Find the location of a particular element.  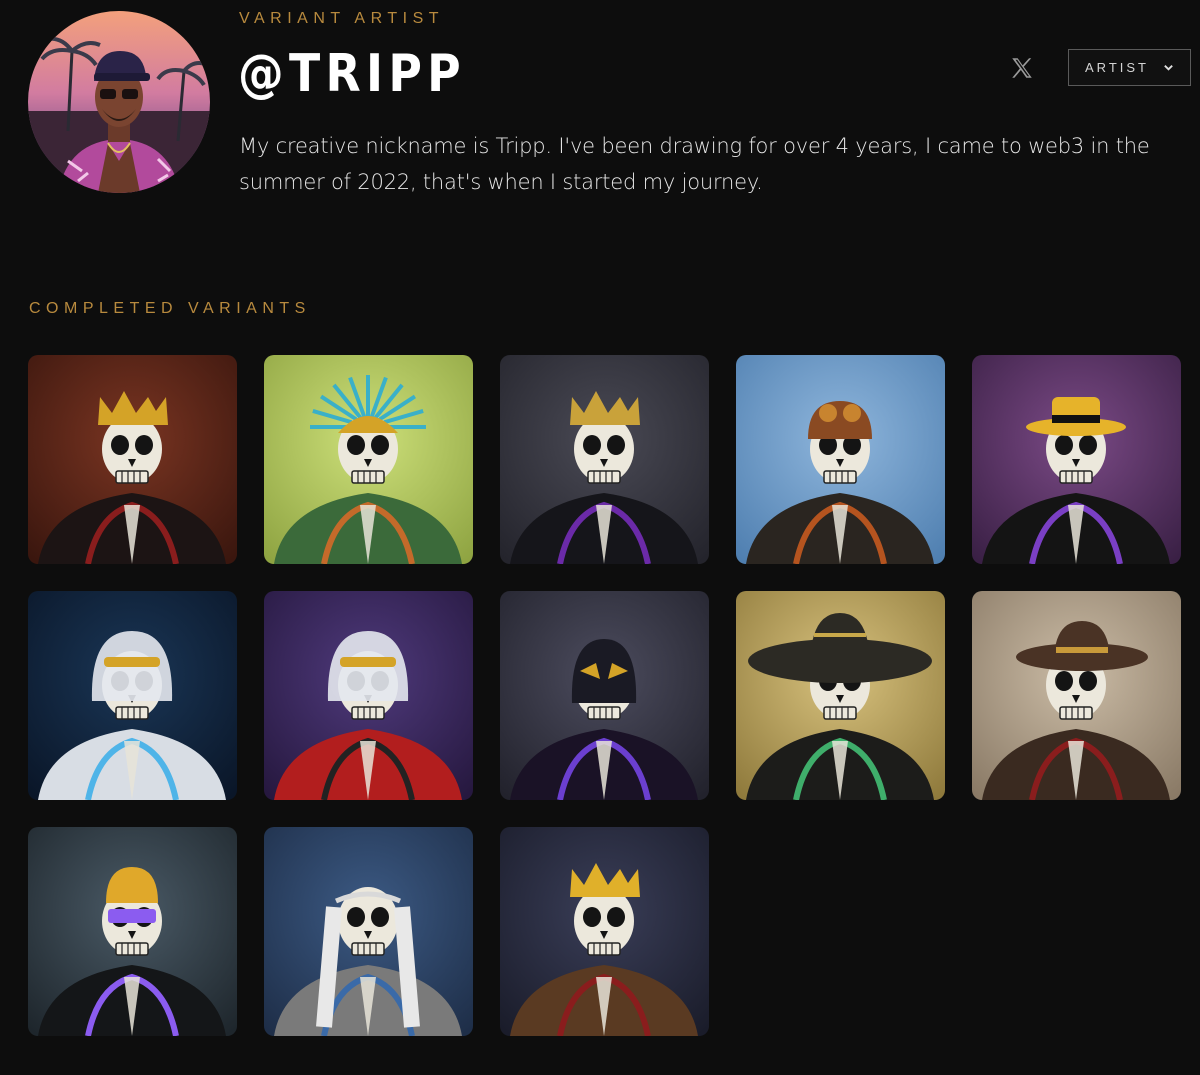

variant-tile-racing-mech-skeleton is located at coordinates (368, 695).